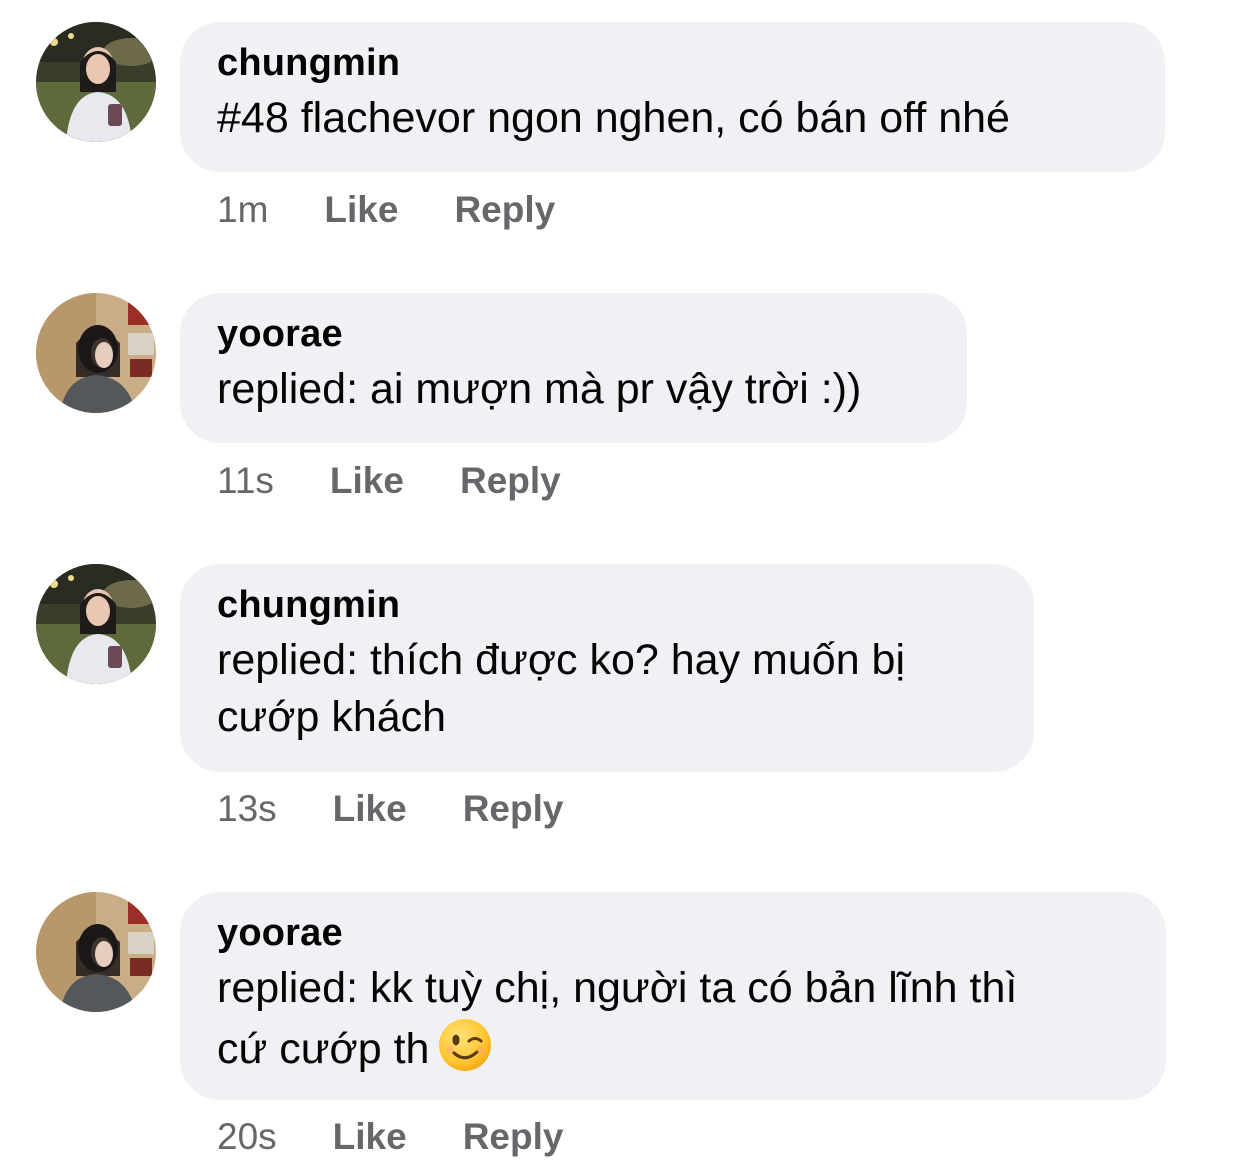 The image size is (1242, 1173). Describe the element at coordinates (332, 717) in the screenshot. I see `comment-text-line: cướp khách` at that location.